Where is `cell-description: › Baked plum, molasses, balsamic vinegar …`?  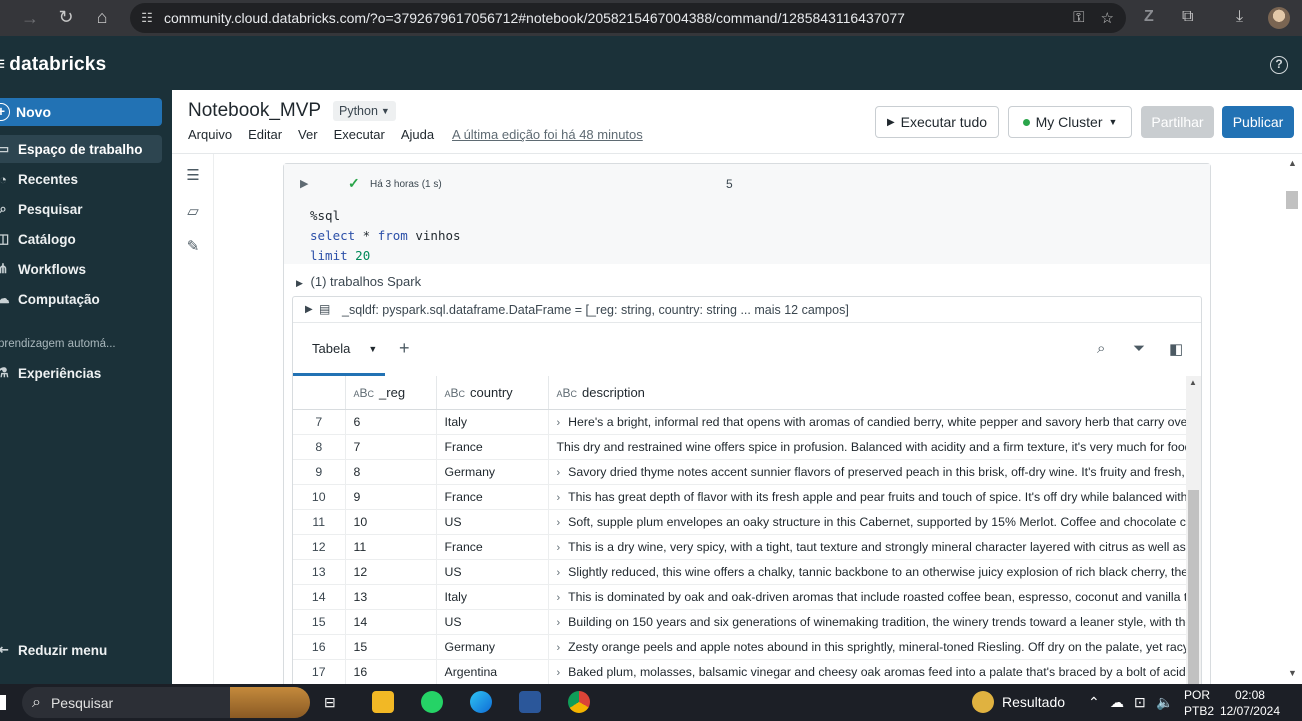
cell-description: › Baked plum, molasses, balsamic vinegar … is located at coordinates (867, 671).